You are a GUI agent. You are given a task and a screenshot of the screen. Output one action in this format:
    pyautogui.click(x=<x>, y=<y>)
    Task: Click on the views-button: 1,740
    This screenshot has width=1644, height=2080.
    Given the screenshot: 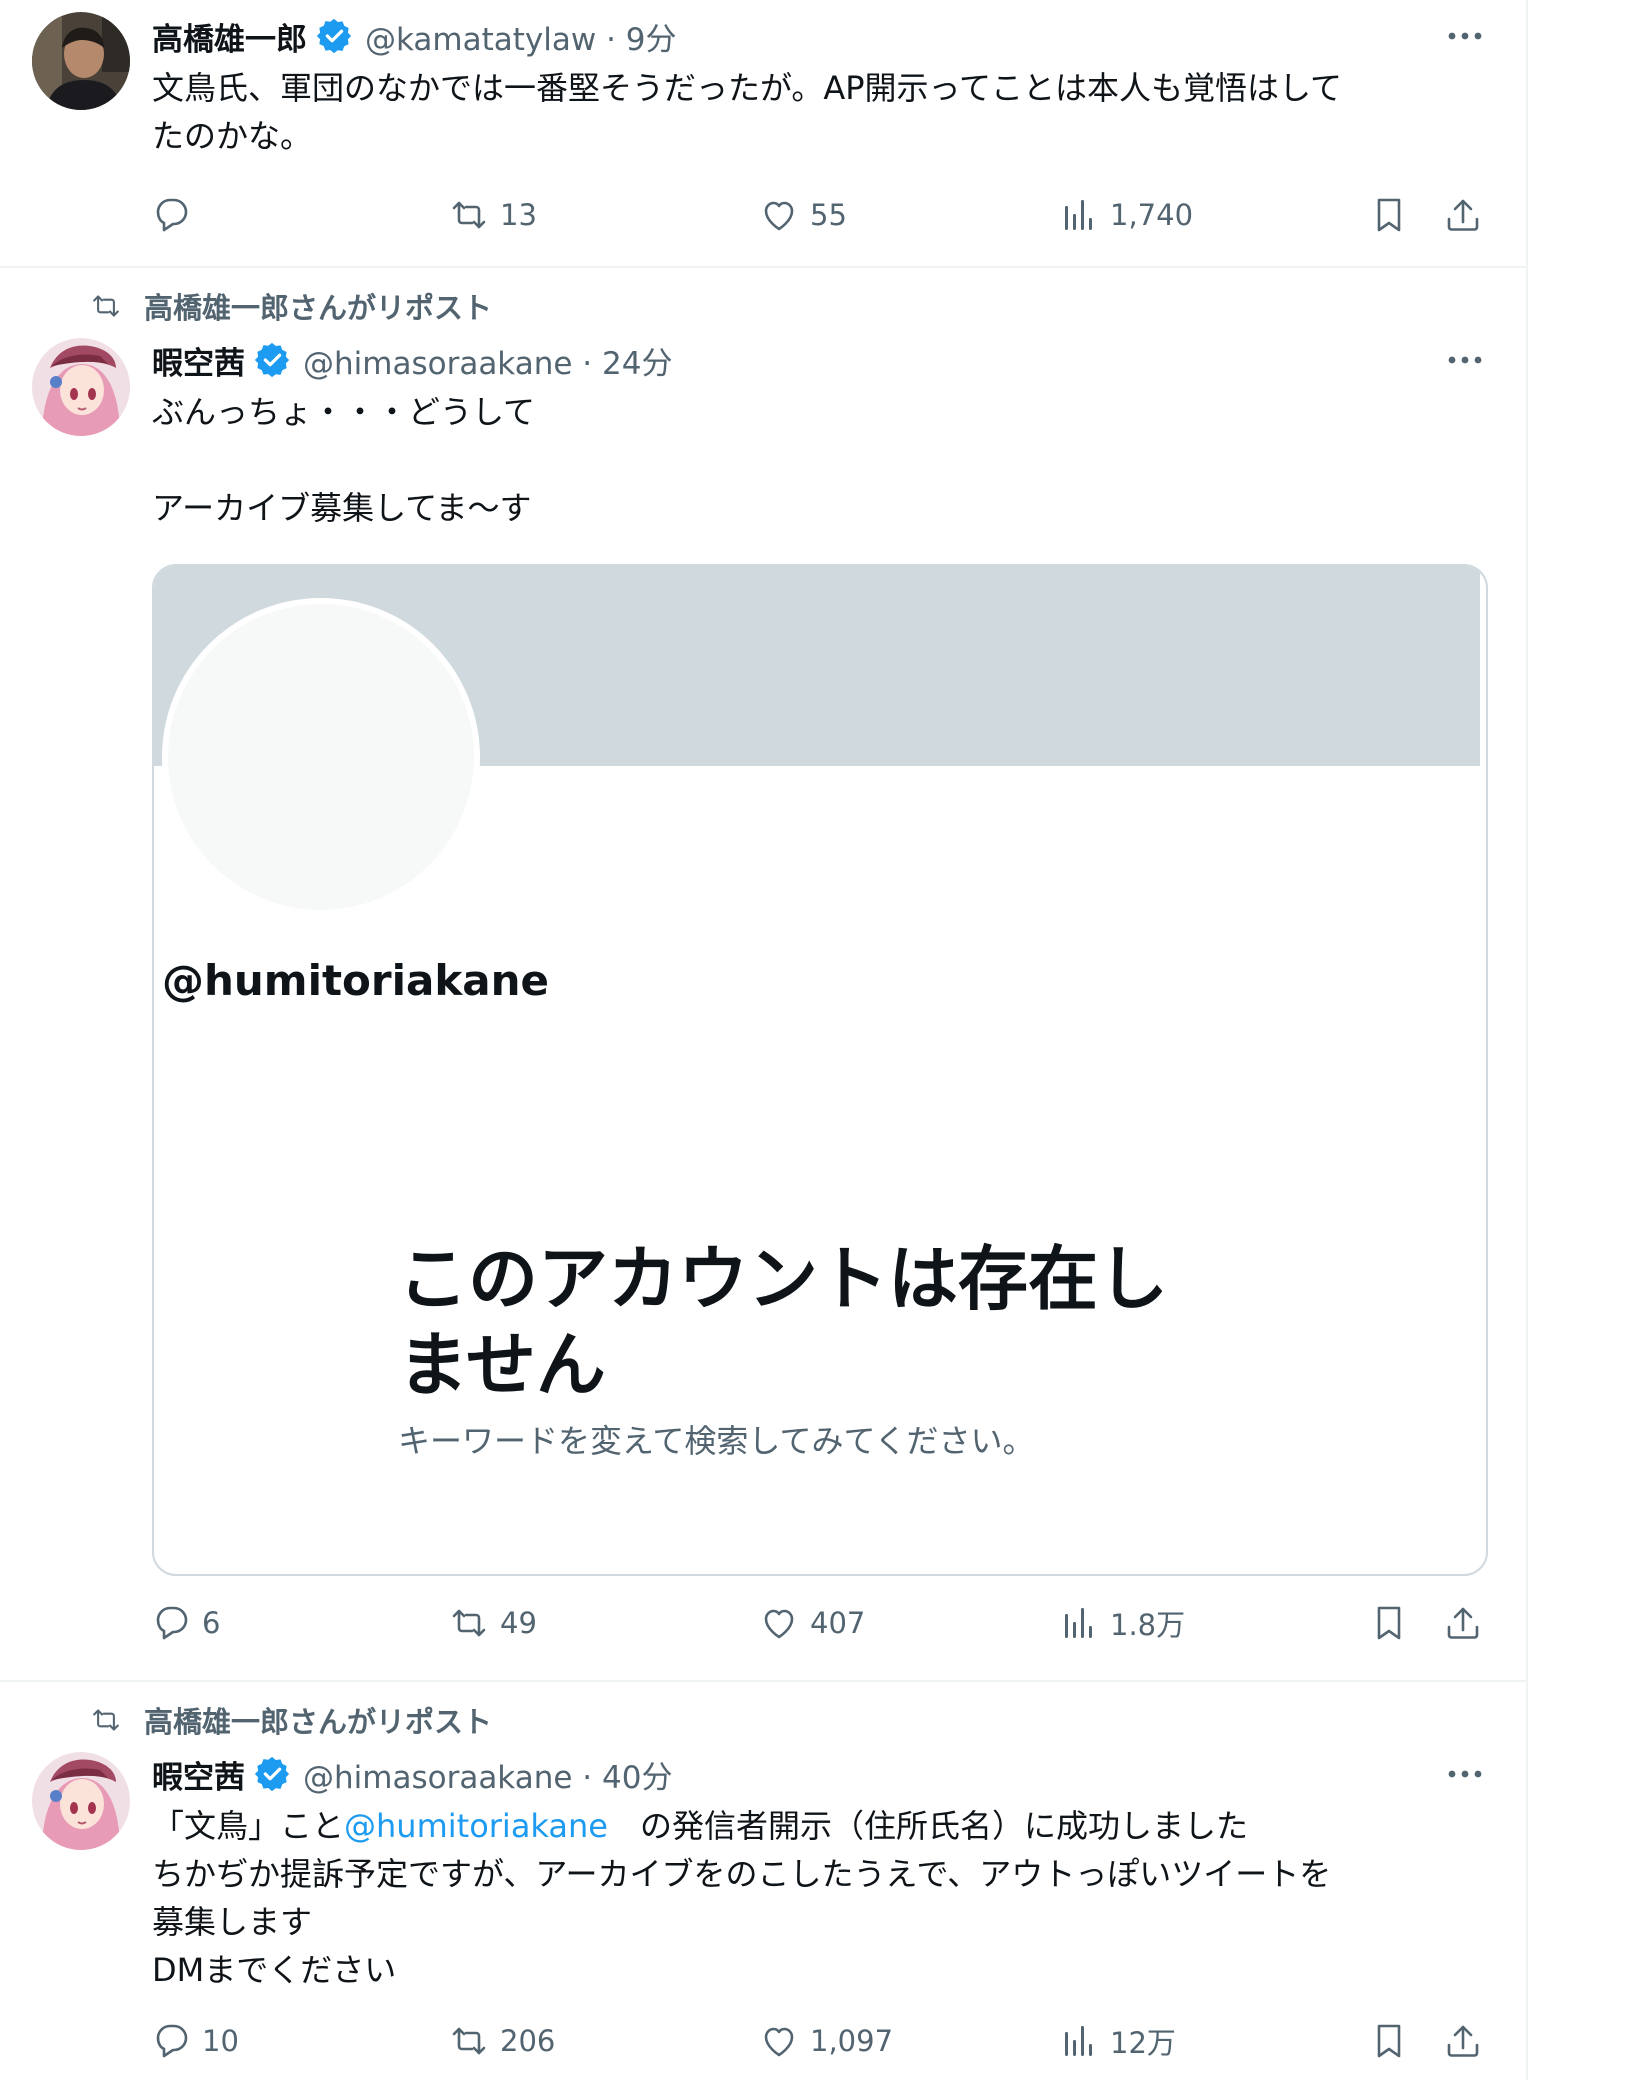 What is the action you would take?
    pyautogui.click(x=1126, y=215)
    